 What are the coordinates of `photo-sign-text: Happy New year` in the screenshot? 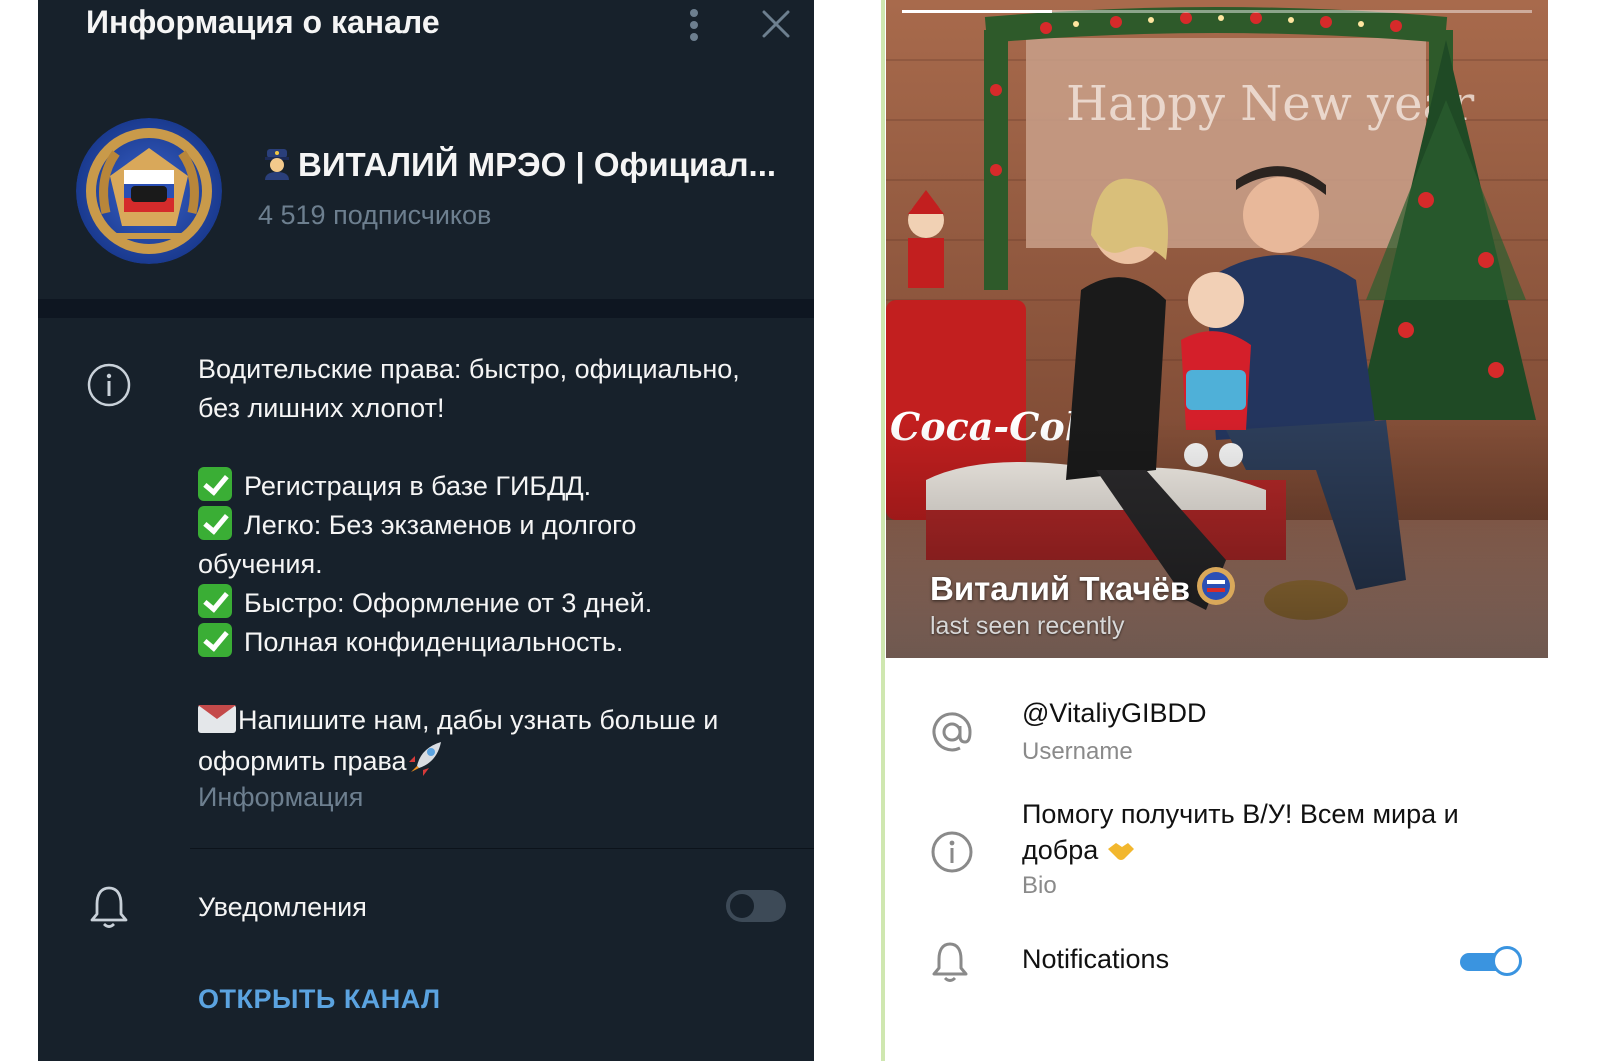 It's located at (1270, 104).